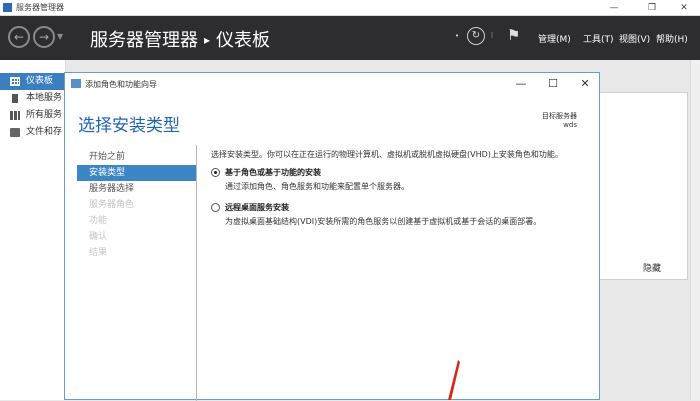 The image size is (700, 401). Describe the element at coordinates (652, 267) in the screenshot. I see `hide-link: 隐藏` at that location.